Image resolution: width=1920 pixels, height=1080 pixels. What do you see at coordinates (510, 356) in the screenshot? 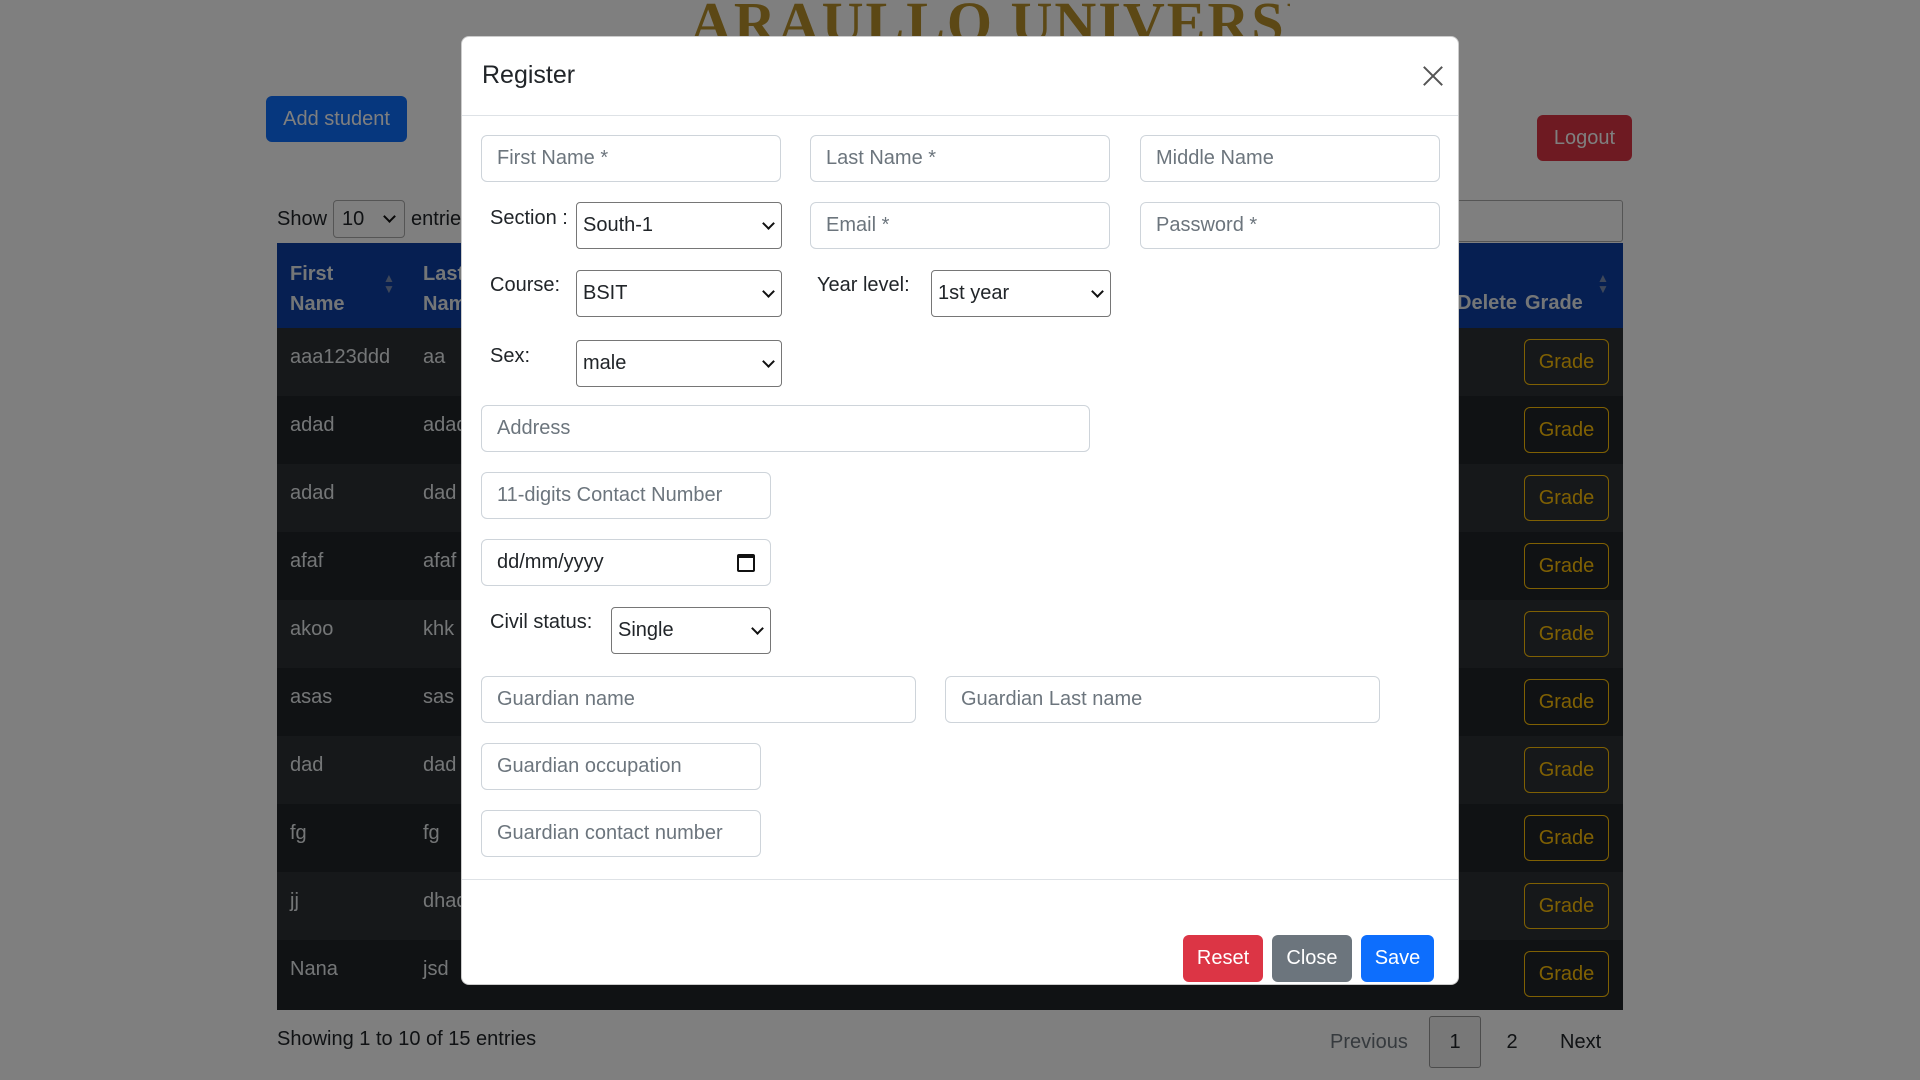
I see `sex-label: Sex:` at bounding box center [510, 356].